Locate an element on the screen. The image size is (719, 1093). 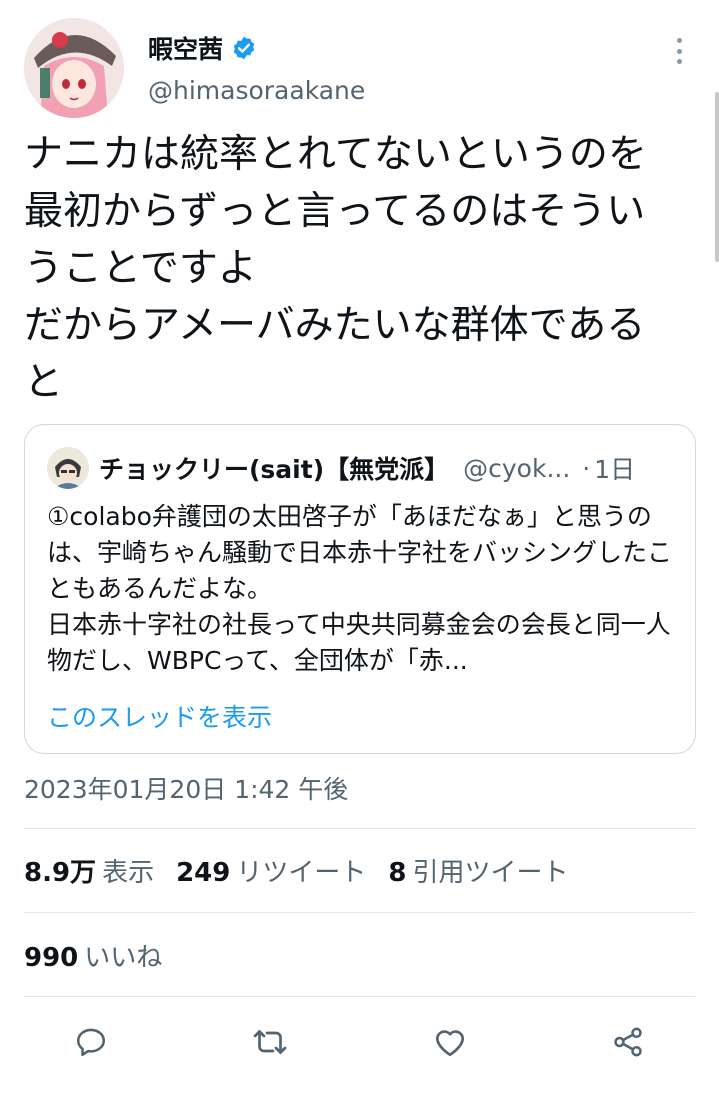
views-stat: 8.9万 表示 is located at coordinates (89, 870).